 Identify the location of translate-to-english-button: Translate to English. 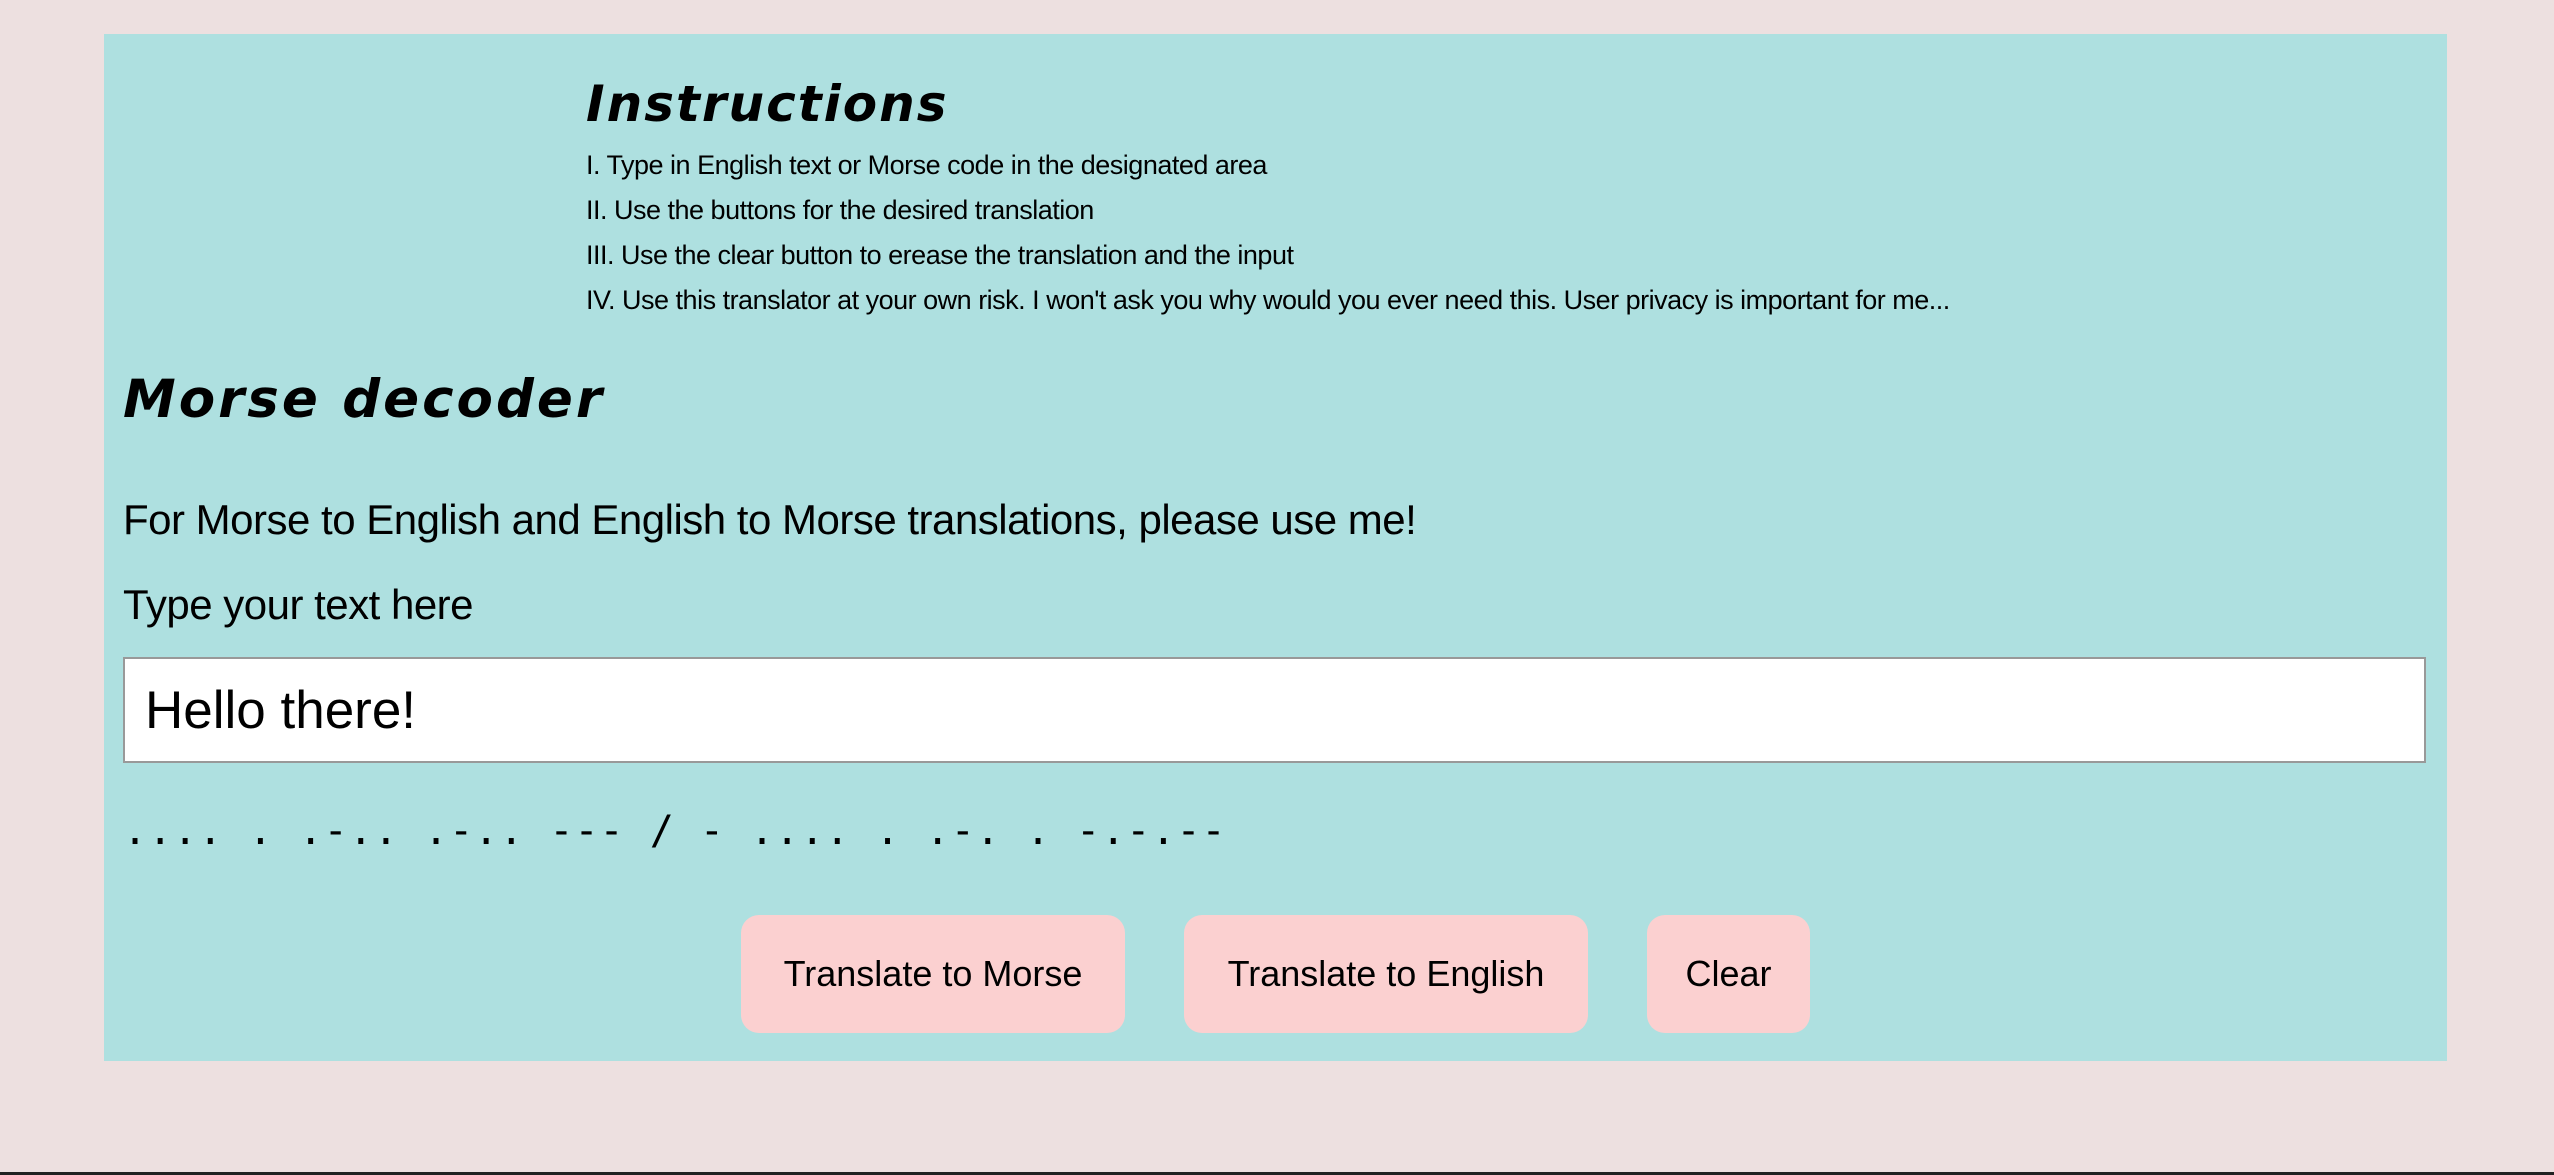
(1386, 974).